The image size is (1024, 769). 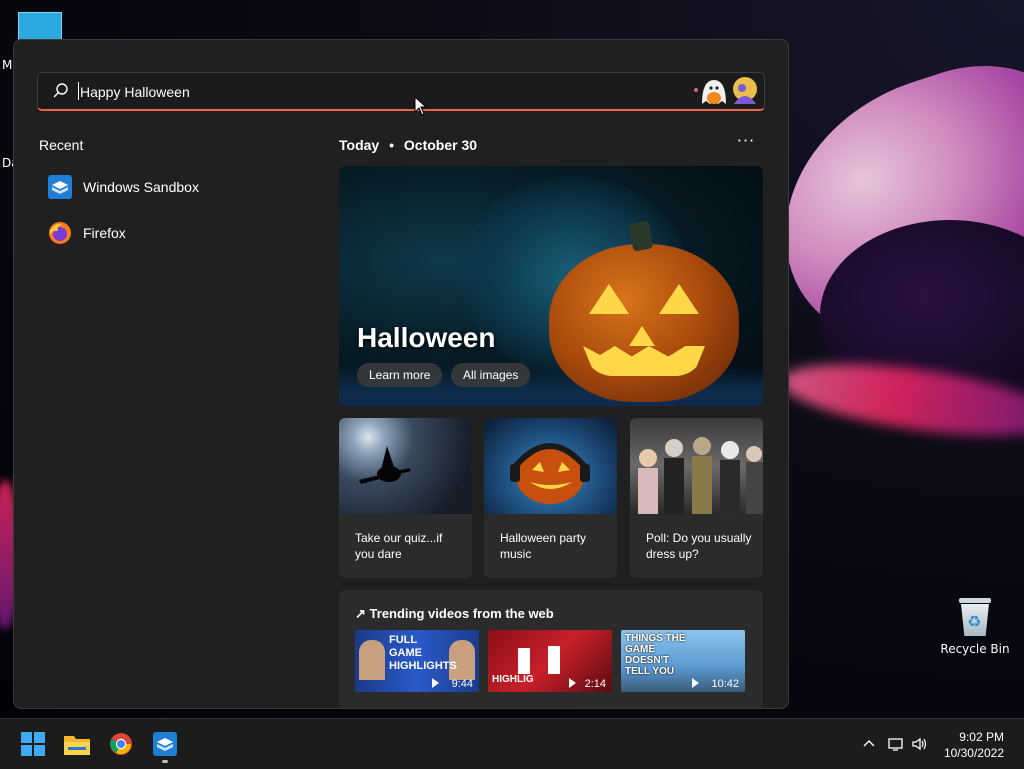 I want to click on video-caption: FULL GAME HIGHLIGHTS, so click(x=423, y=653).